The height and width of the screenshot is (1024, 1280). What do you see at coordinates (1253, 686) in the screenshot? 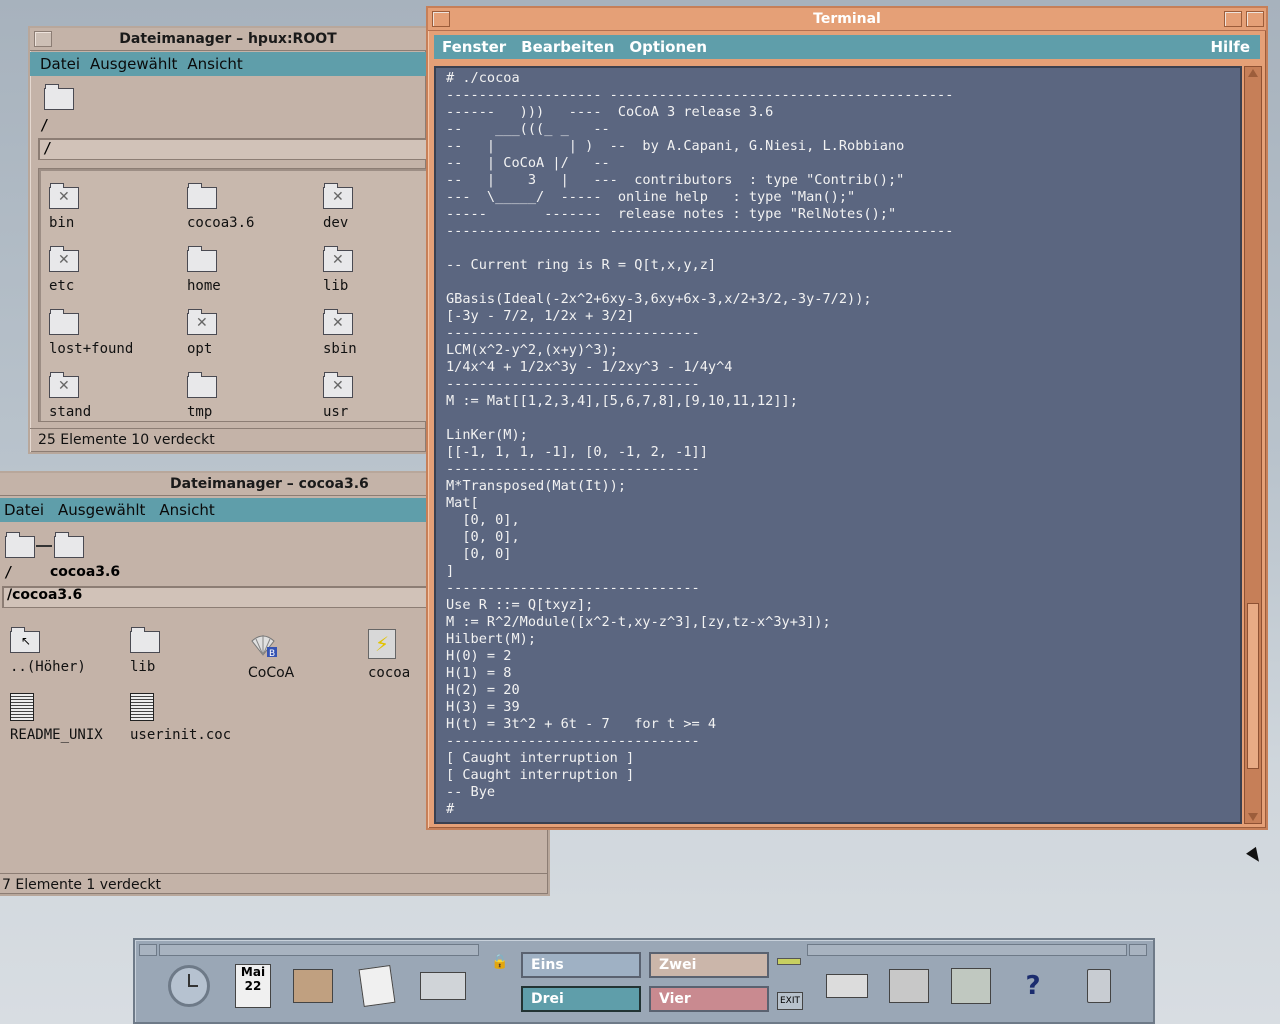
I see `scrollbar-thumb` at bounding box center [1253, 686].